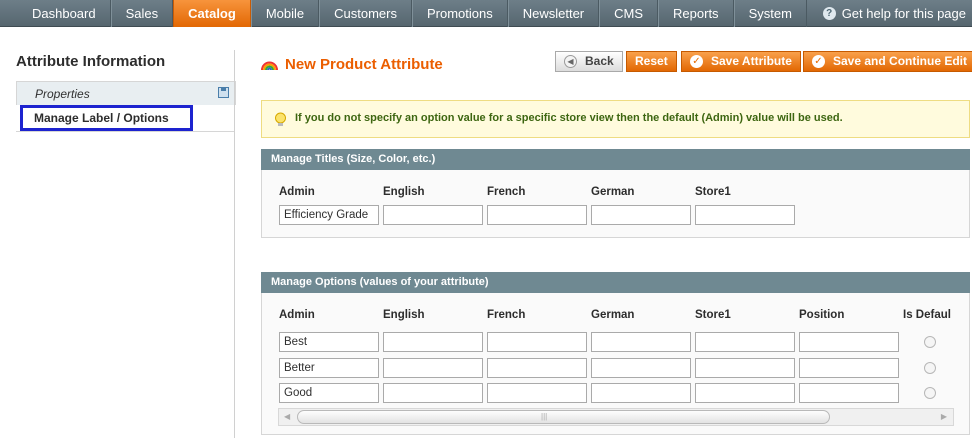 The width and height of the screenshot is (972, 438). Describe the element at coordinates (629, 13) in the screenshot. I see `nav-item-cms: CMS` at that location.